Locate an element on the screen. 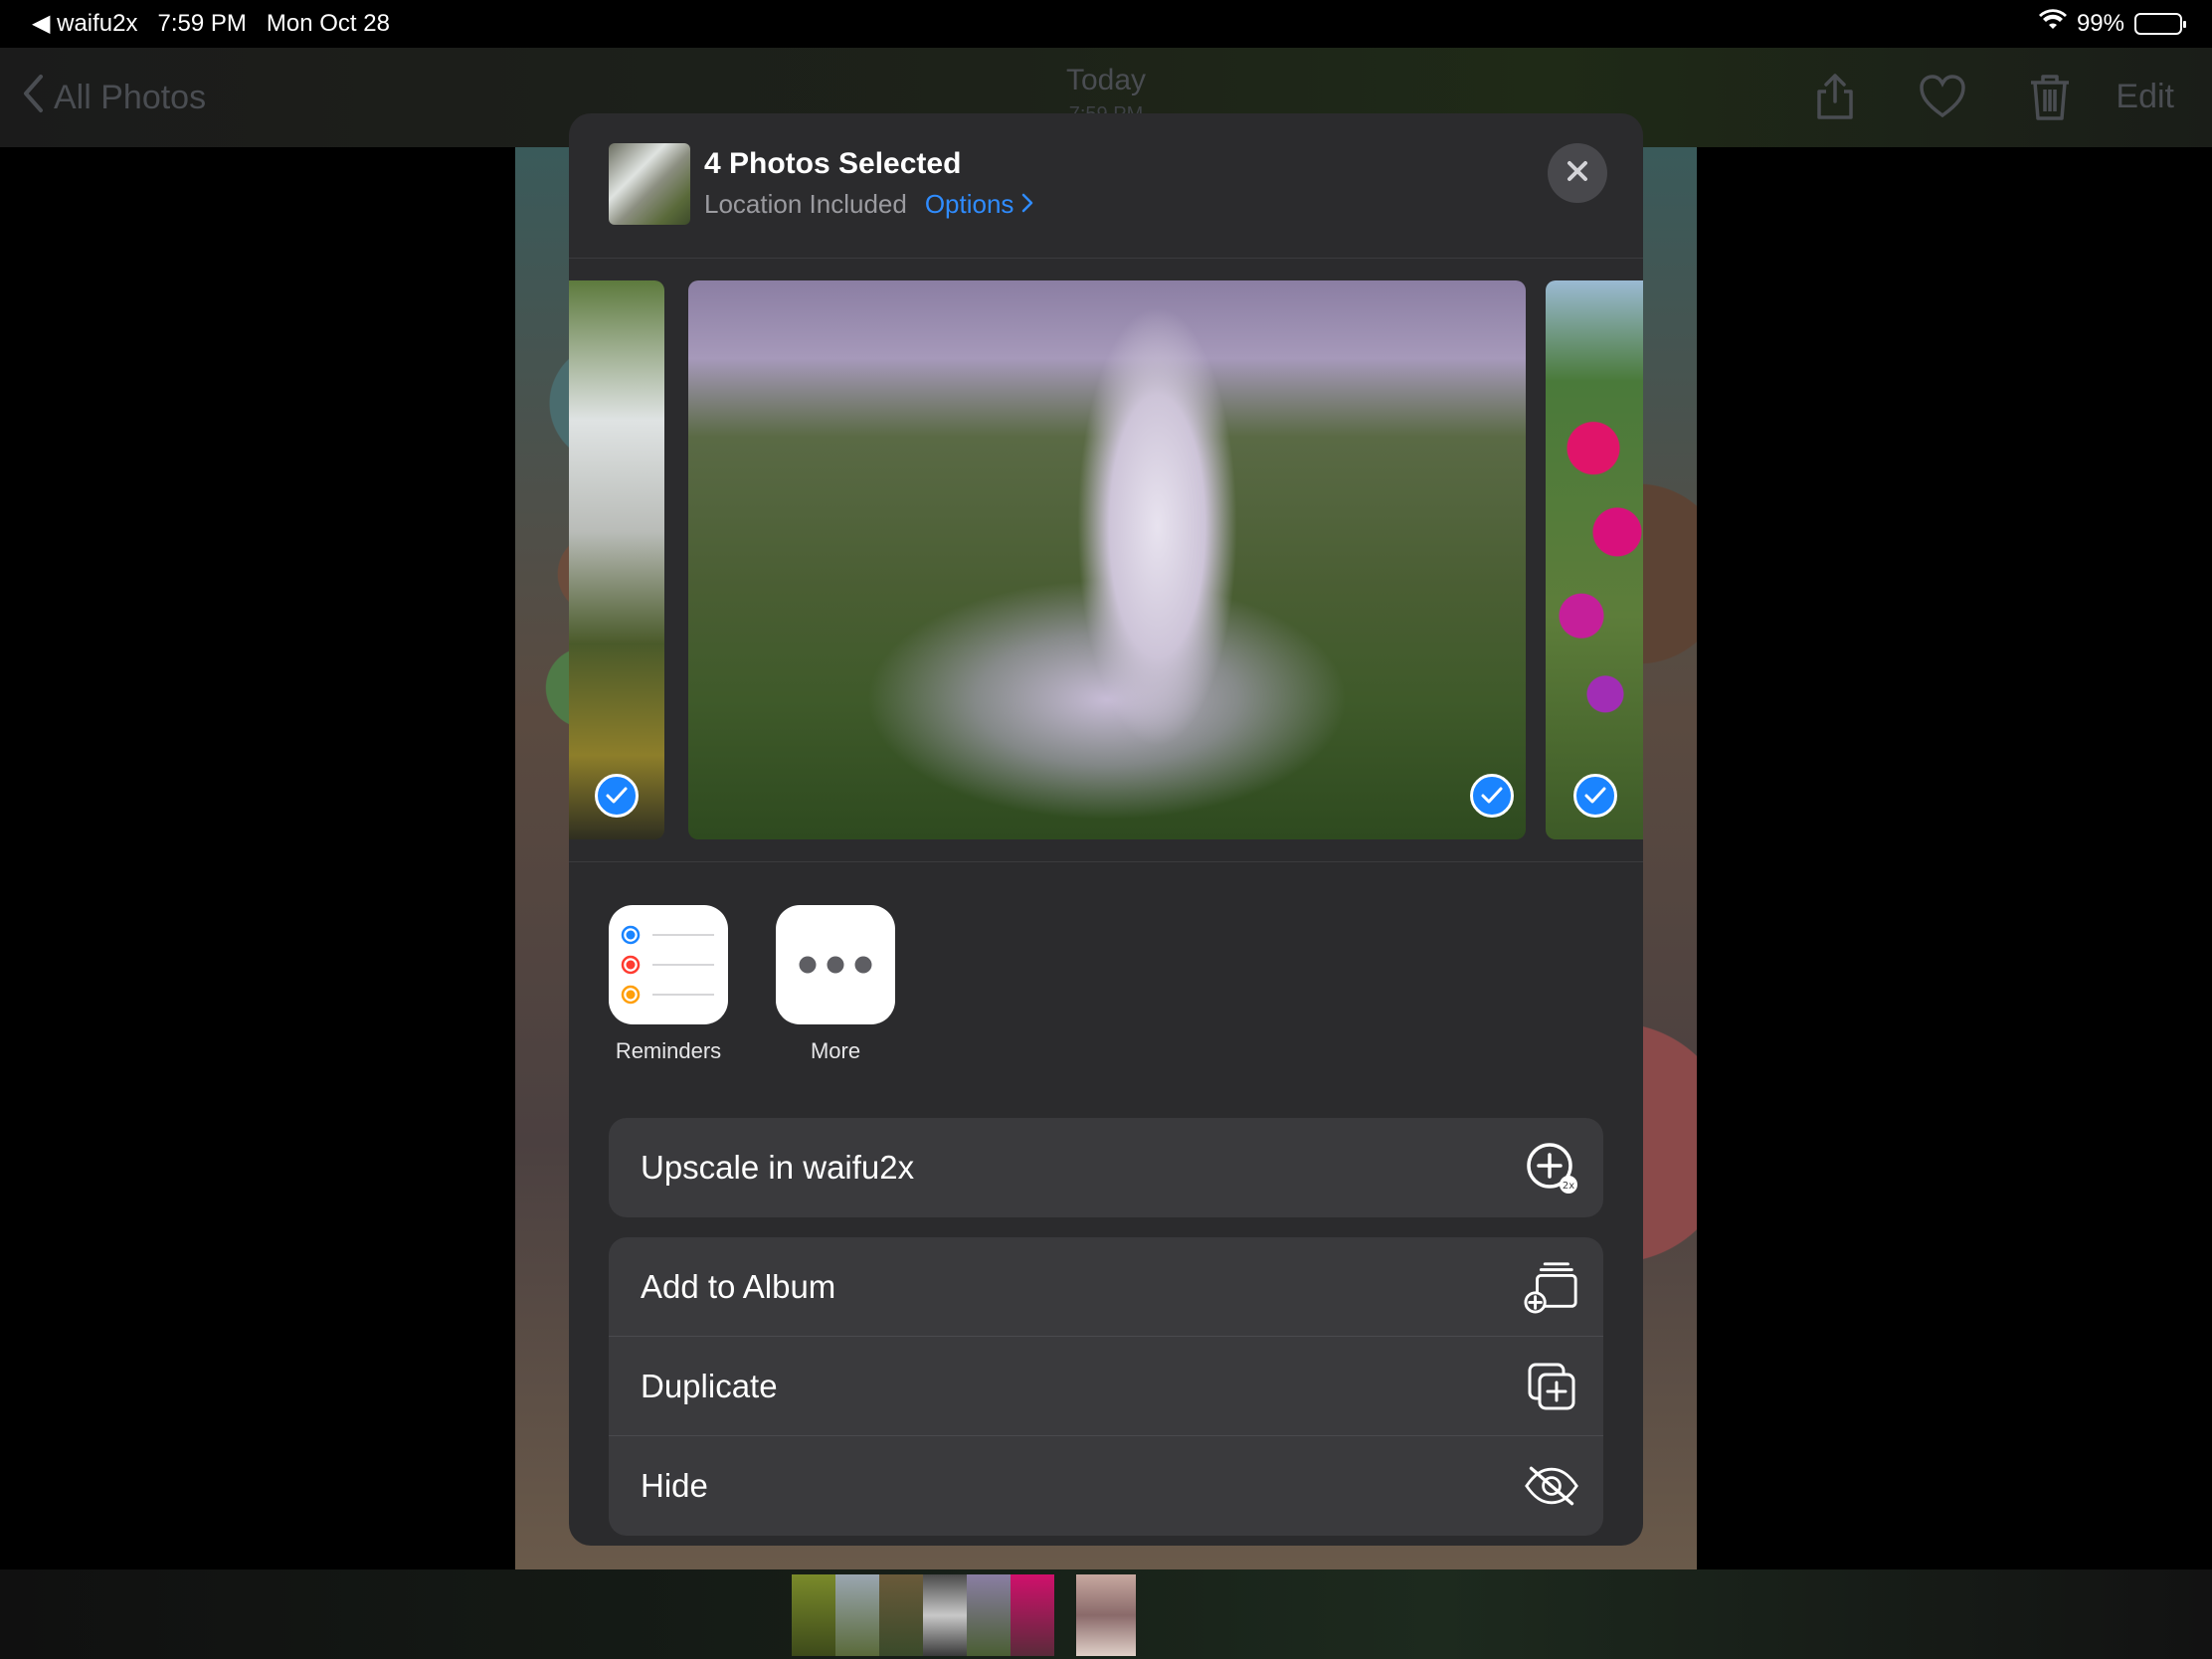 The width and height of the screenshot is (2212, 1659). reminders-icon is located at coordinates (668, 964).